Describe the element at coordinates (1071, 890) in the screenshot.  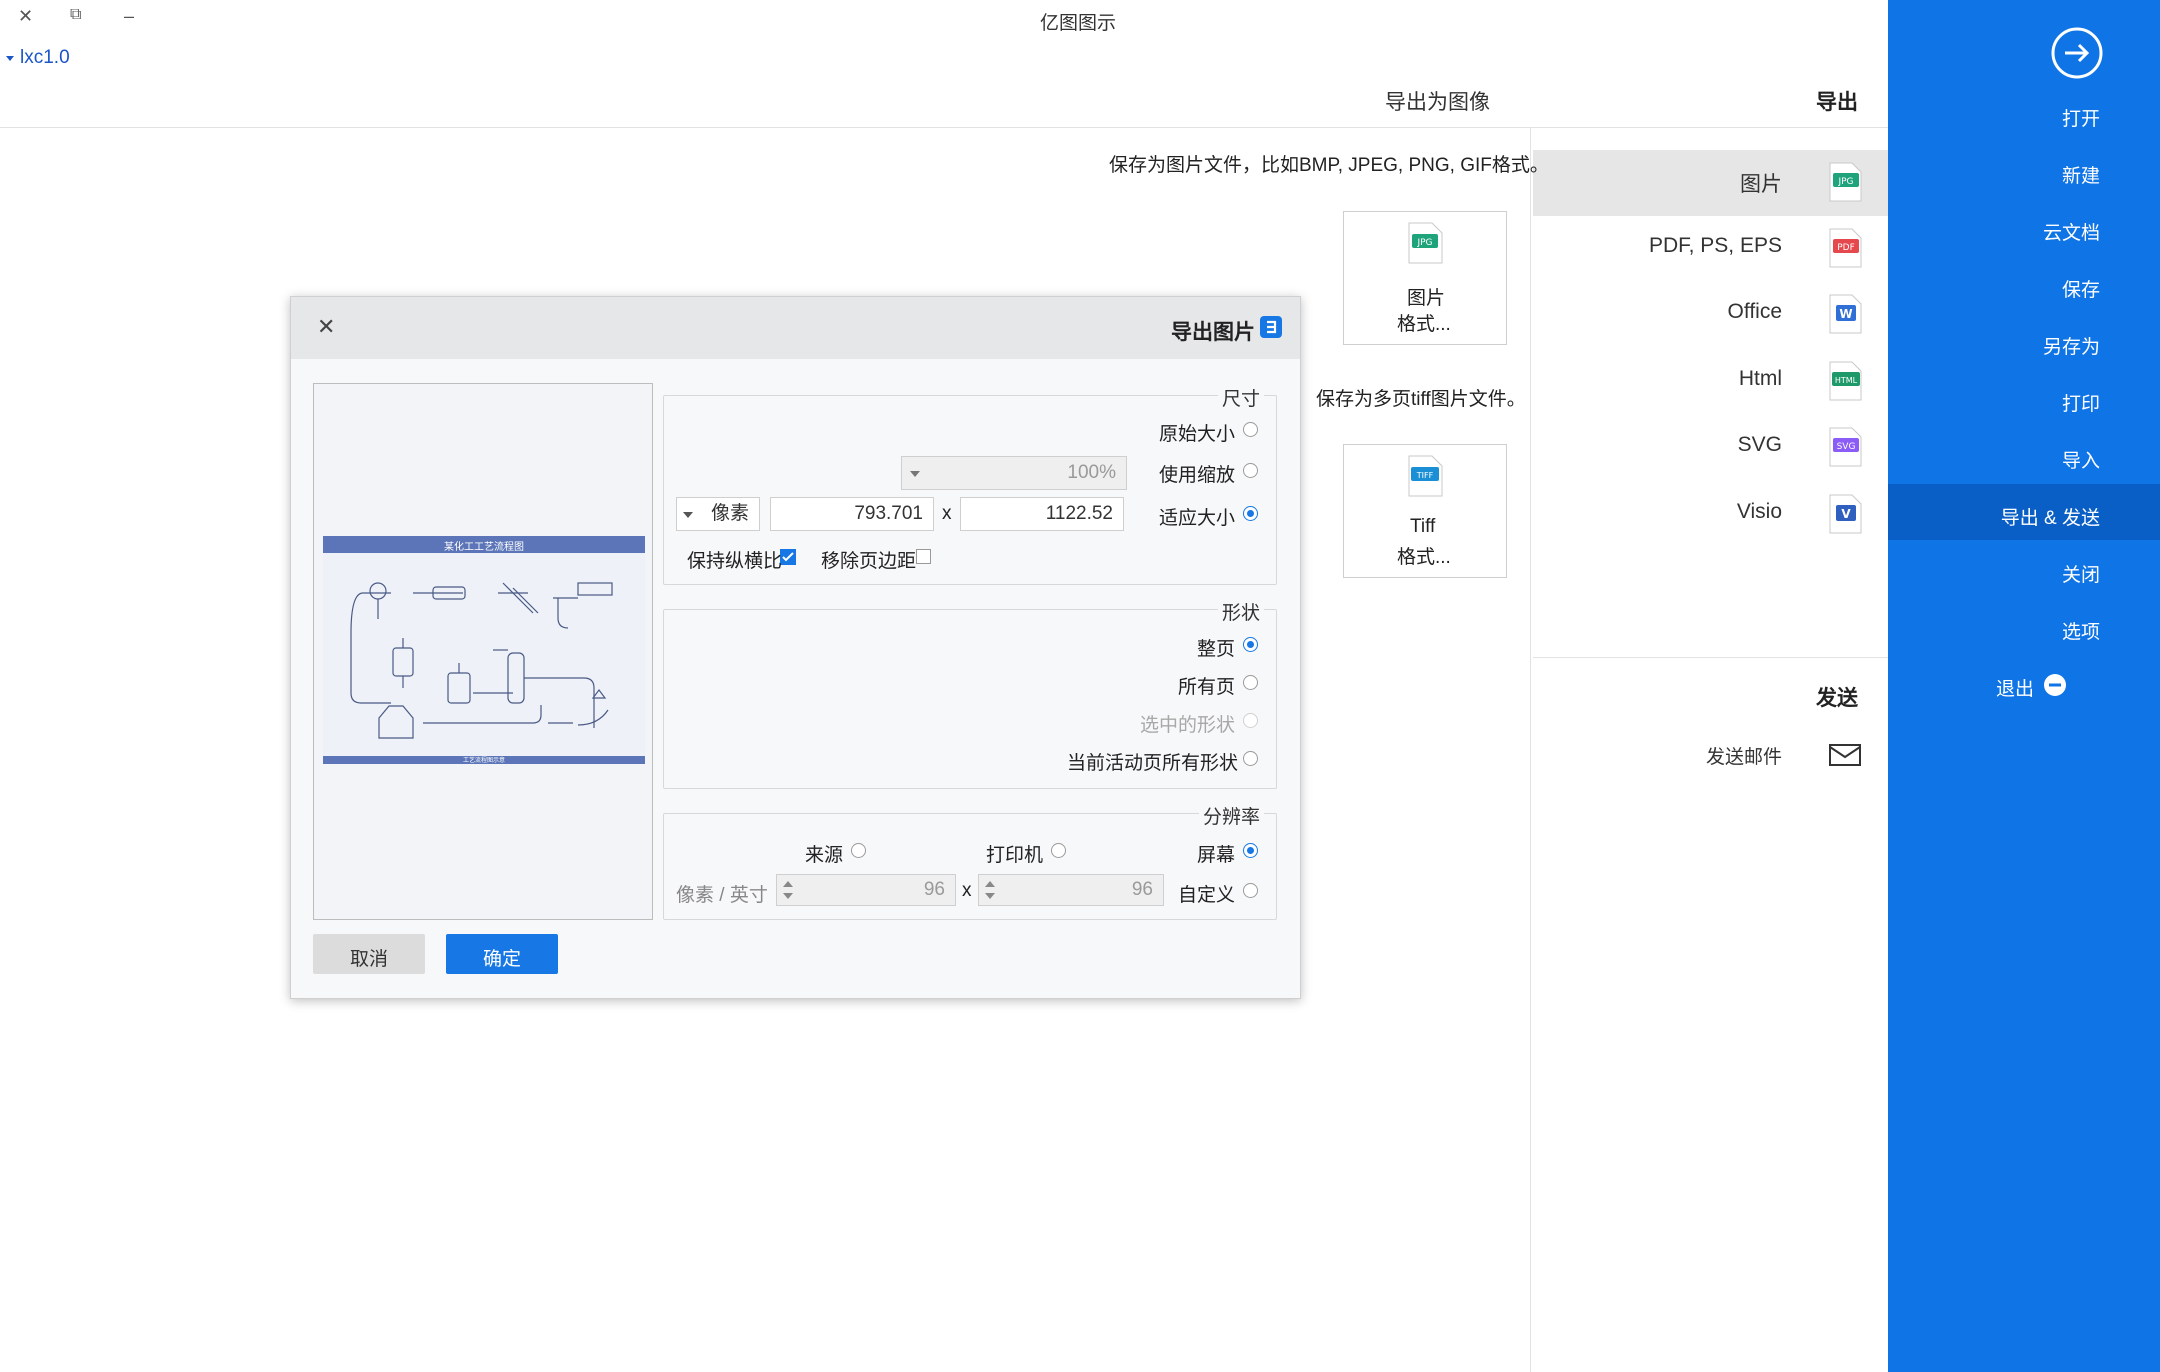
I see `dpi-x-input: 96` at that location.